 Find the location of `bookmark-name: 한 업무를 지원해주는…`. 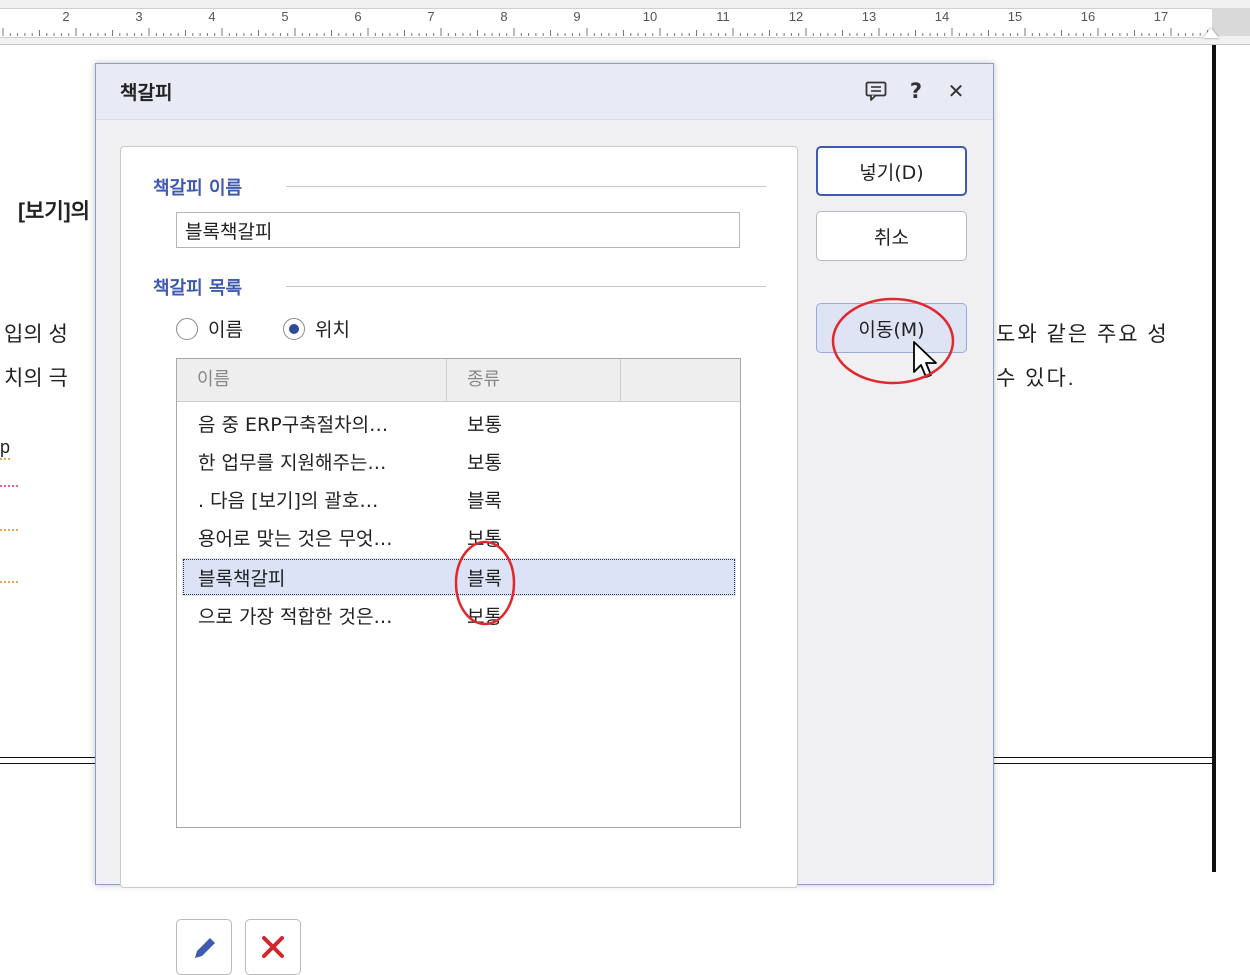

bookmark-name: 한 업무를 지원해주는… is located at coordinates (292, 463).